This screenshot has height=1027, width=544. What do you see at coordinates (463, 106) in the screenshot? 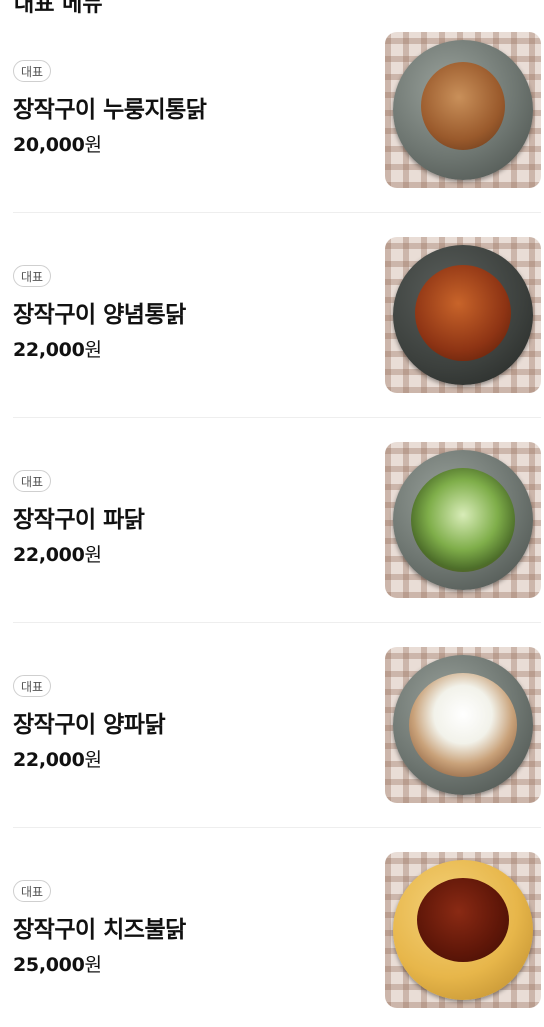
I see `roasted-chicken-image` at bounding box center [463, 106].